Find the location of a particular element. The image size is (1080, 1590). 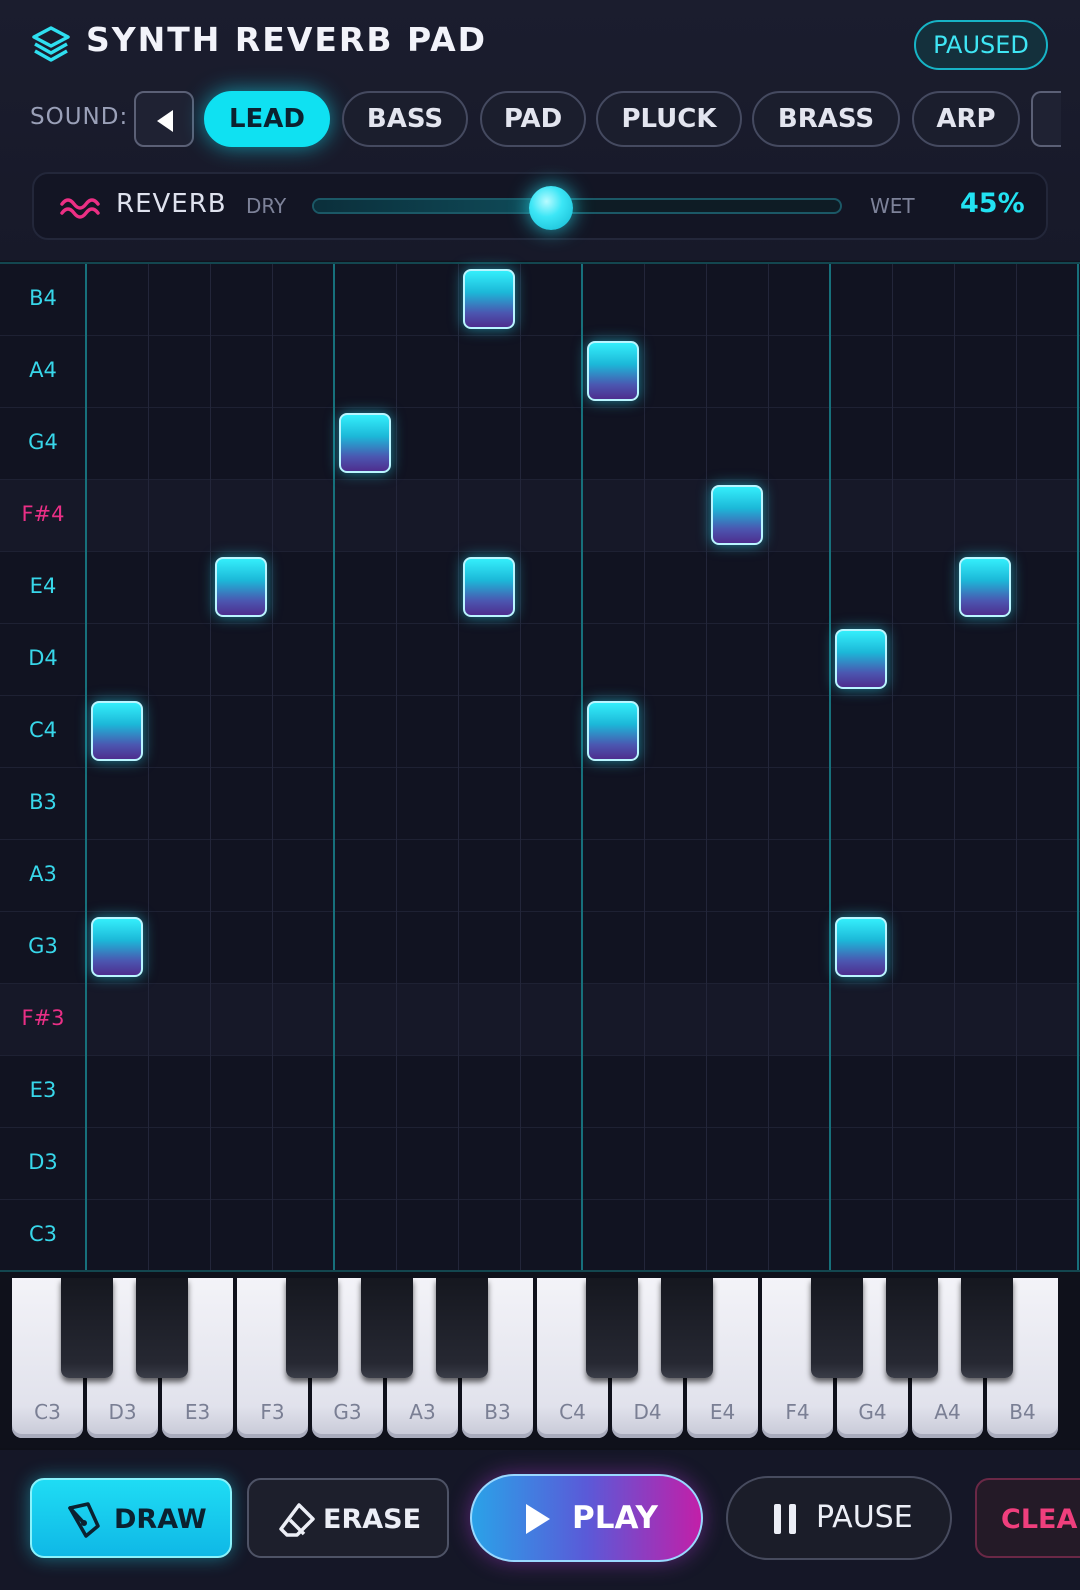

draw-label: DRAW is located at coordinates (160, 1519).